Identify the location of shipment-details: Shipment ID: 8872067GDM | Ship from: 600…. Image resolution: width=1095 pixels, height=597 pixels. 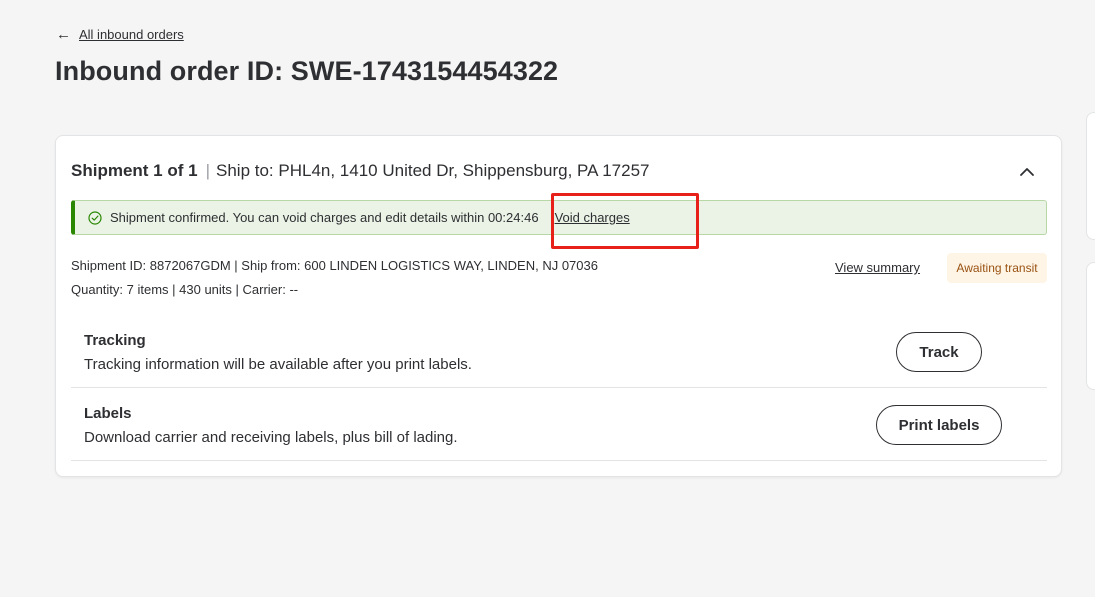
(334, 265).